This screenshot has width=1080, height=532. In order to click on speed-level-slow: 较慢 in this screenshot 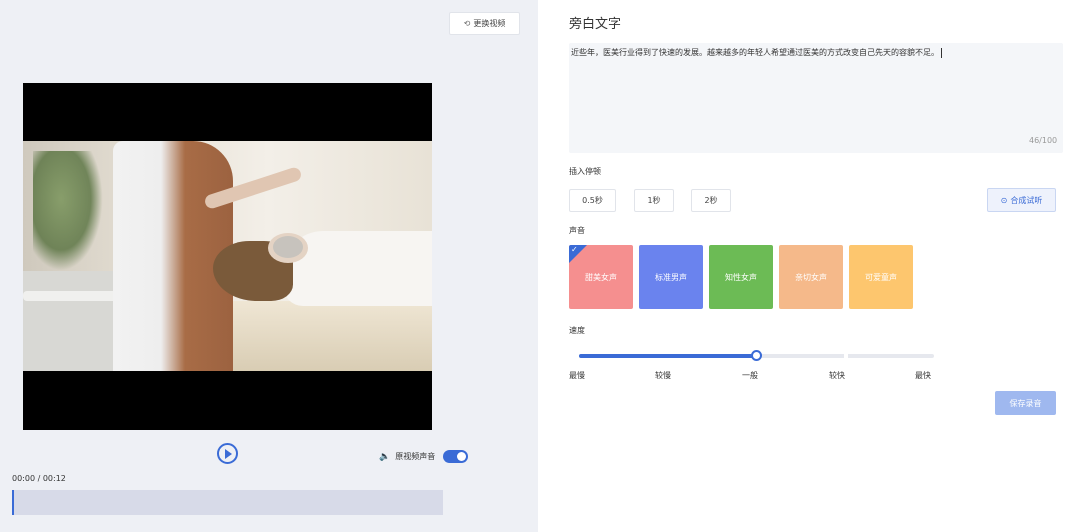, I will do `click(663, 375)`.